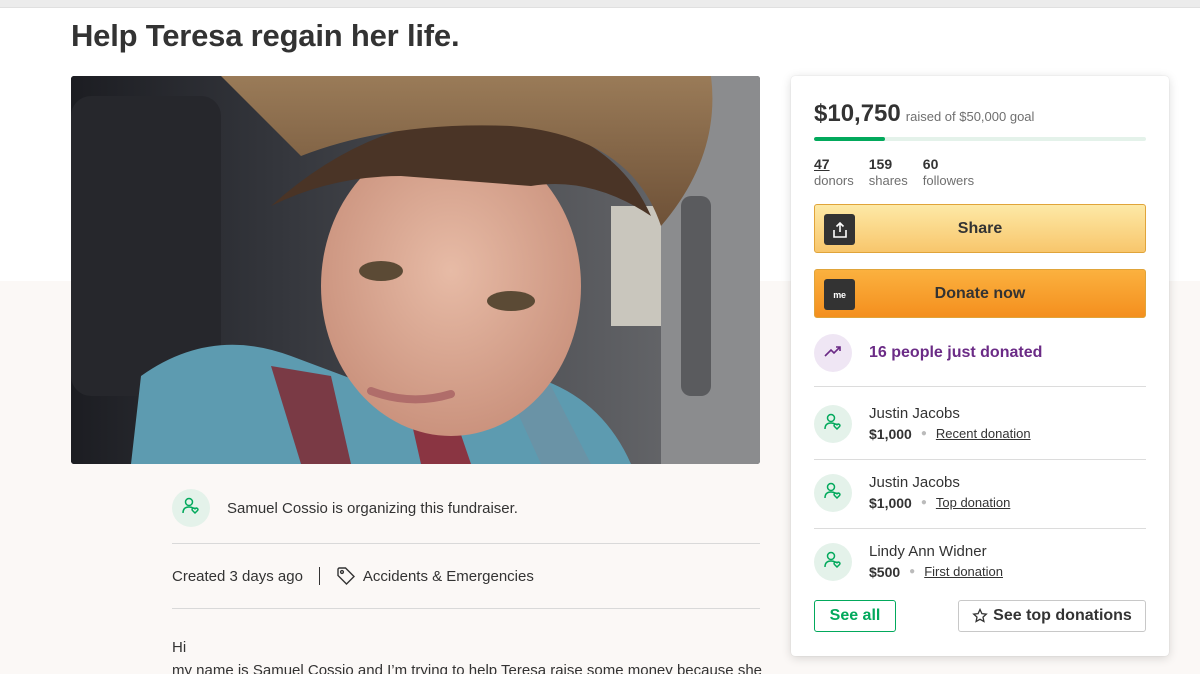 The image size is (1200, 674). What do you see at coordinates (237, 576) in the screenshot?
I see `created-date: Created 3 days ago` at bounding box center [237, 576].